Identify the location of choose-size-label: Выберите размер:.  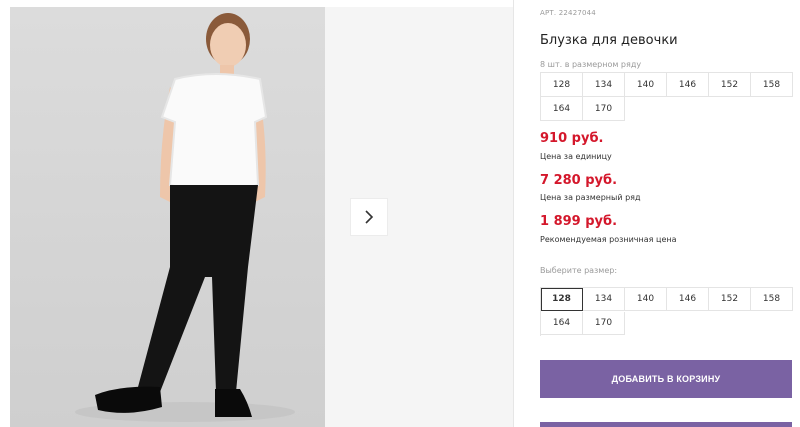
(579, 270).